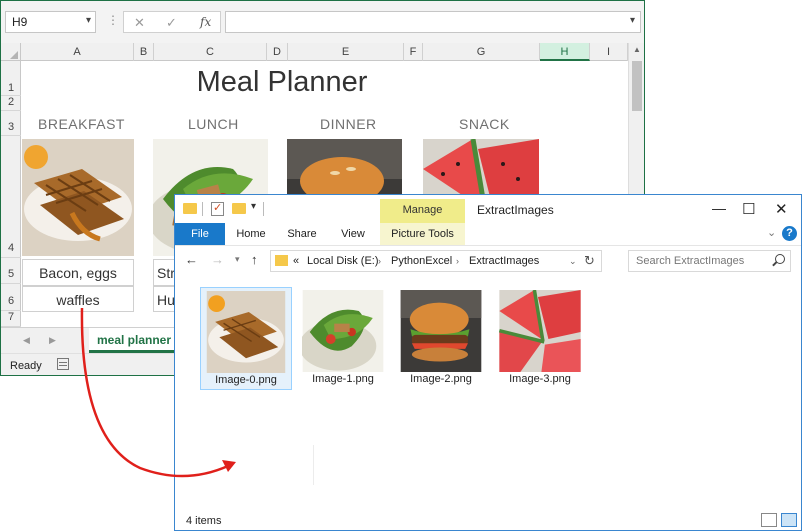  Describe the element at coordinates (113, 20) in the screenshot. I see `formula-bar-grip: ⋮` at that location.